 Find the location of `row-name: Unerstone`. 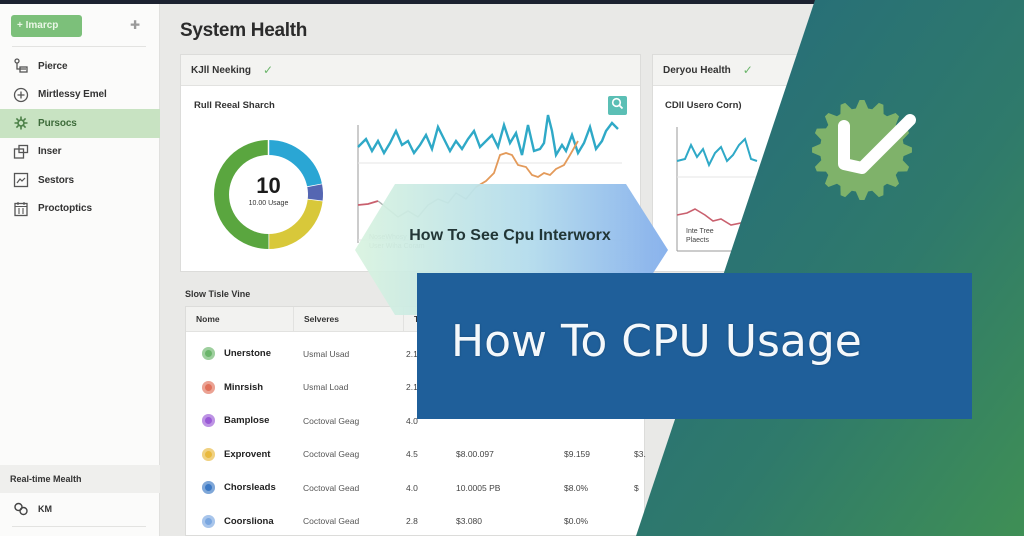

row-name: Unerstone is located at coordinates (247, 354).